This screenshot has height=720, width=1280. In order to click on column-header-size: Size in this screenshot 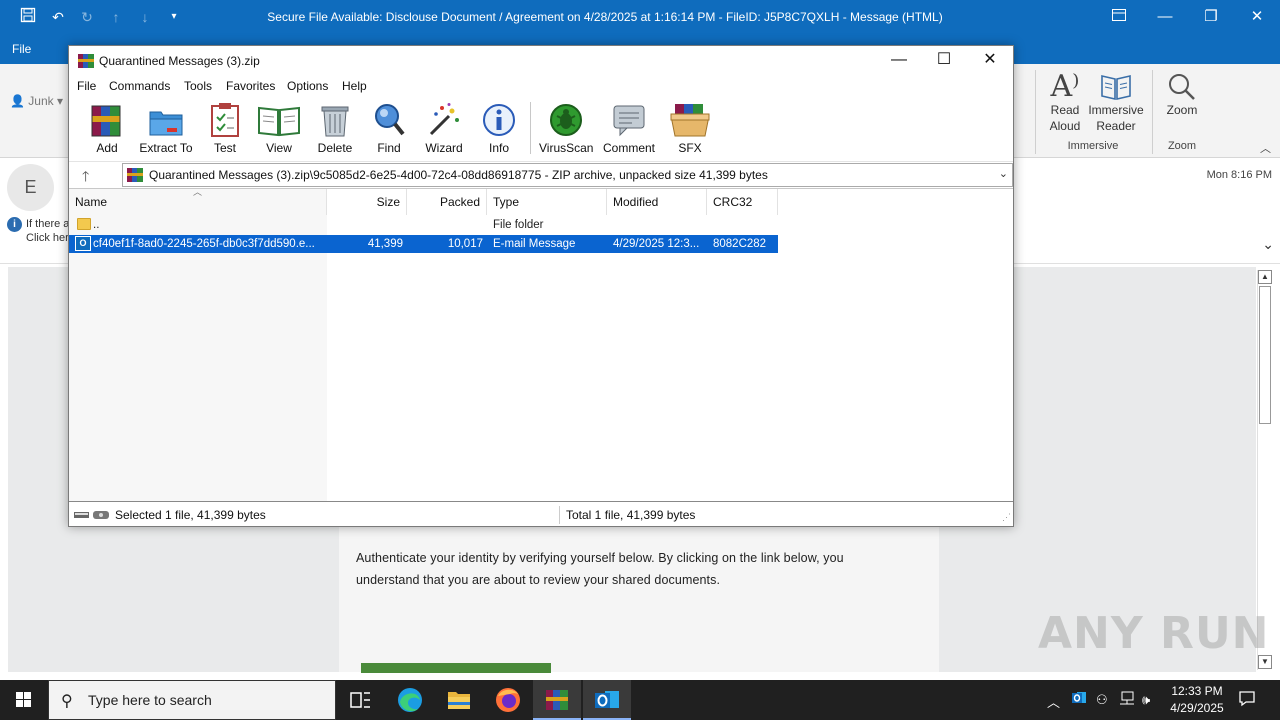, I will do `click(367, 202)`.